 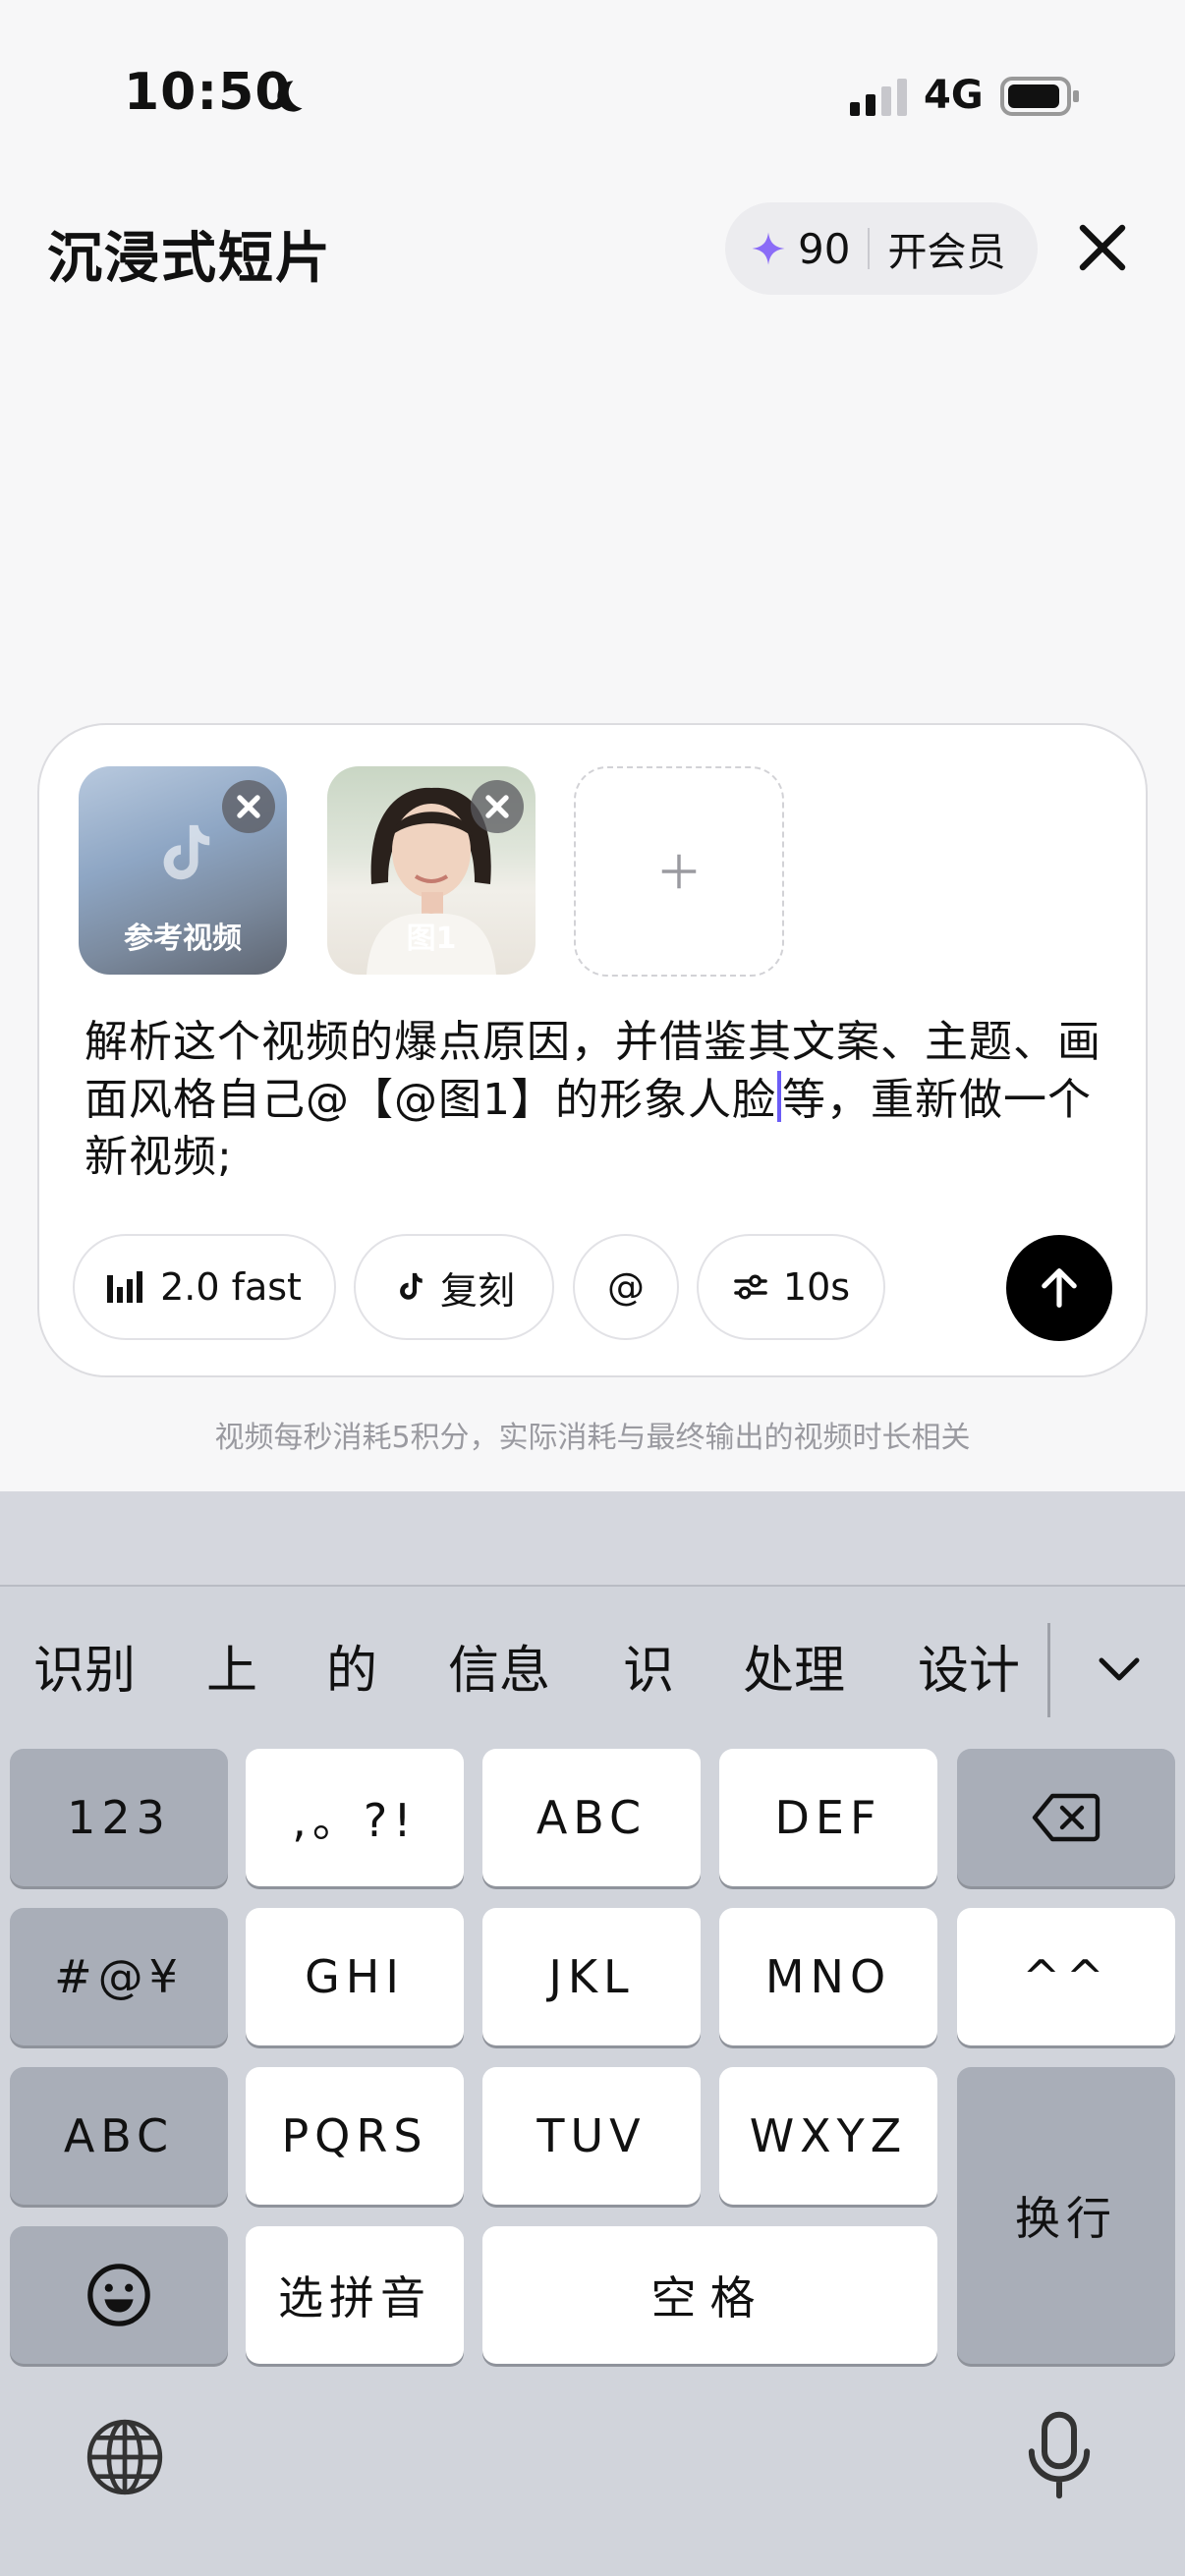 I want to click on send-button, so click(x=1059, y=1288).